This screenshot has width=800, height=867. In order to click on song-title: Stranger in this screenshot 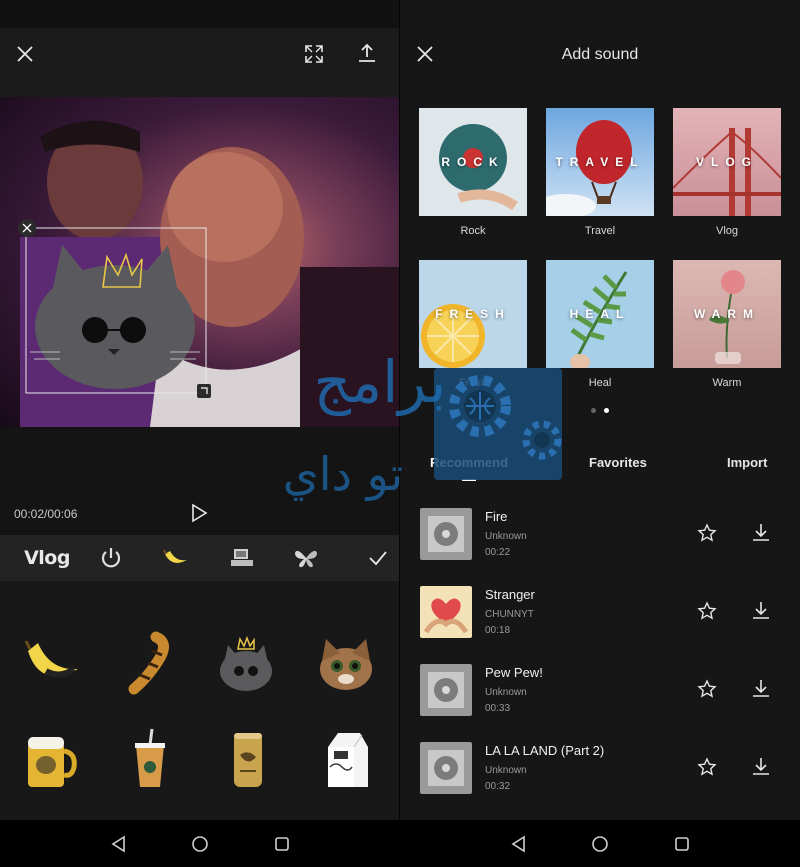, I will do `click(510, 594)`.